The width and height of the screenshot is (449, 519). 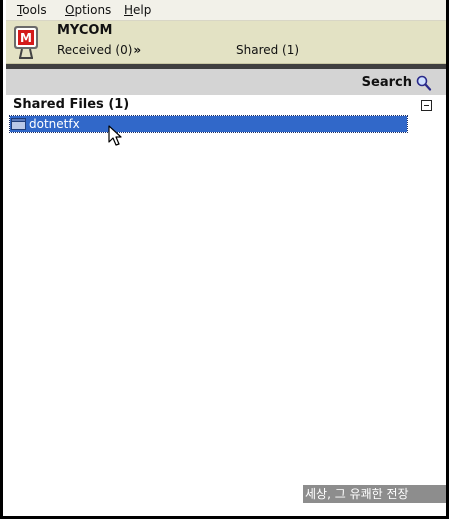 I want to click on received-tab: Received (0)», so click(x=99, y=50).